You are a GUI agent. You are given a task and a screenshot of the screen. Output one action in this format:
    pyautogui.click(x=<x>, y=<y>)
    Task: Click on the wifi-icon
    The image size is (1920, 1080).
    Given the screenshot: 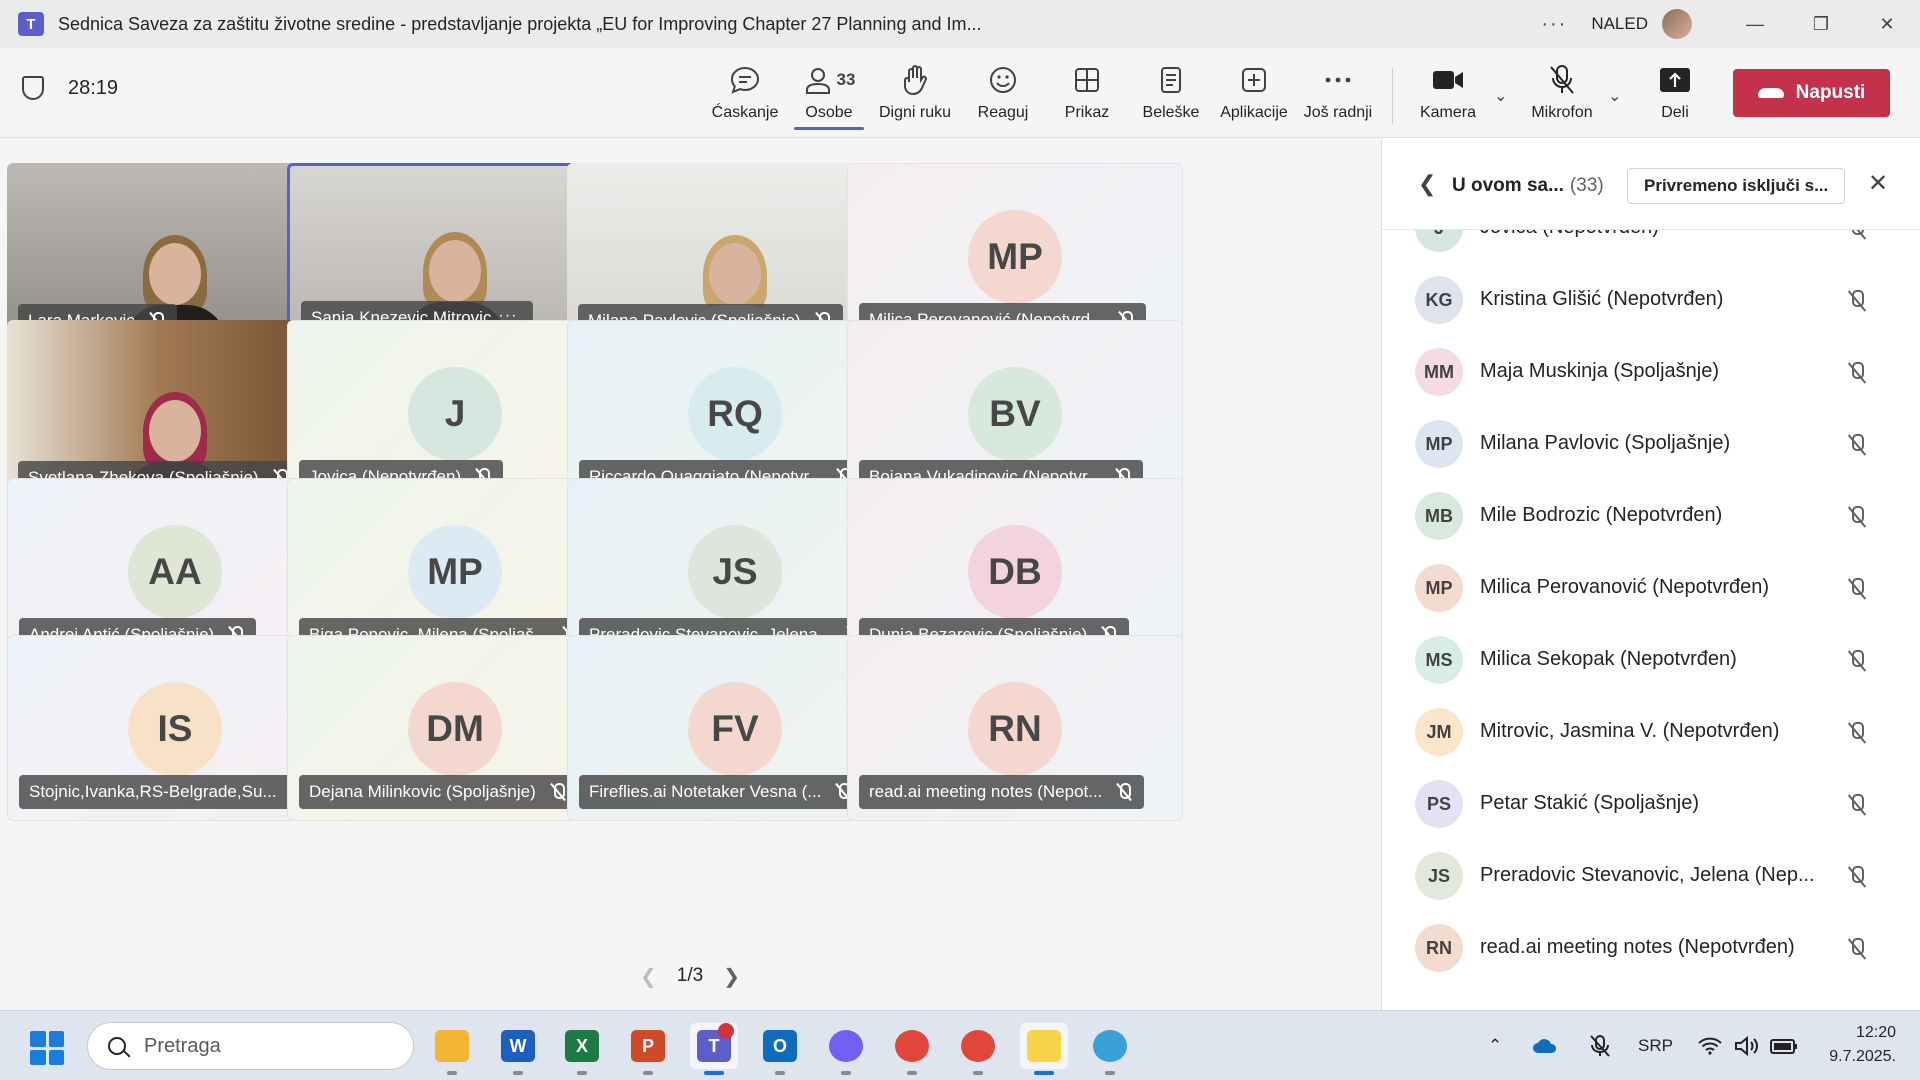 What is the action you would take?
    pyautogui.click(x=1710, y=1045)
    